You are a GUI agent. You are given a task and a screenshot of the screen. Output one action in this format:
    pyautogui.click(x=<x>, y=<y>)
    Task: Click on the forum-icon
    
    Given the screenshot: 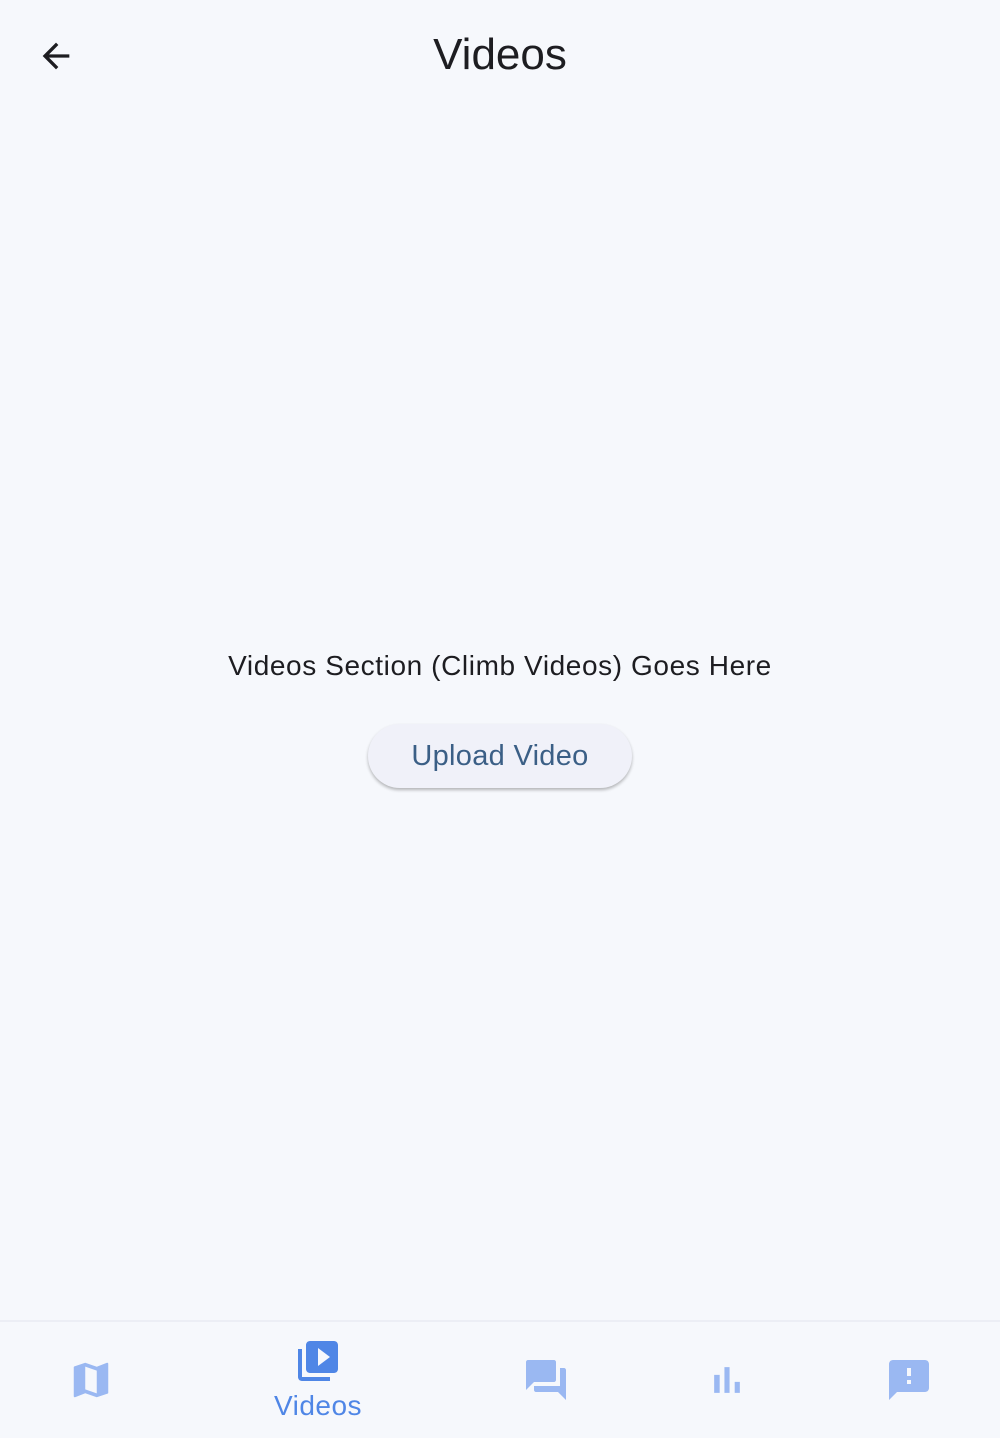 What is the action you would take?
    pyautogui.click(x=546, y=1380)
    